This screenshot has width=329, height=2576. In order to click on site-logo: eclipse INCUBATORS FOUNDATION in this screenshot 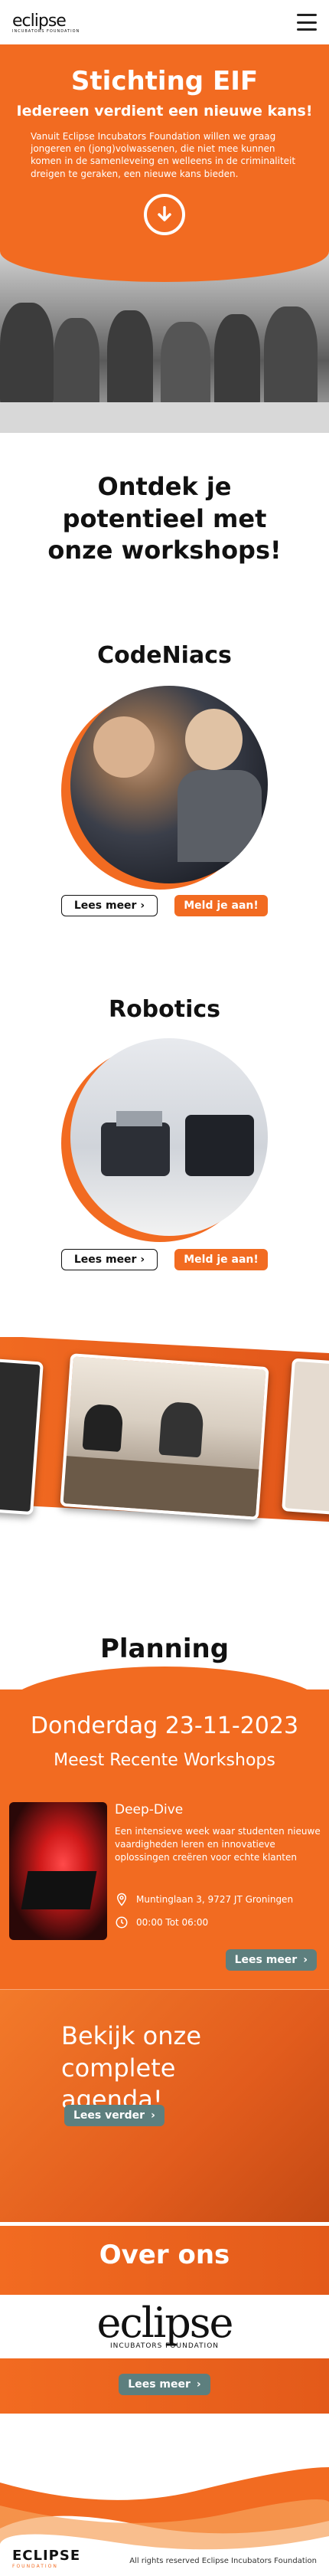, I will do `click(46, 22)`.